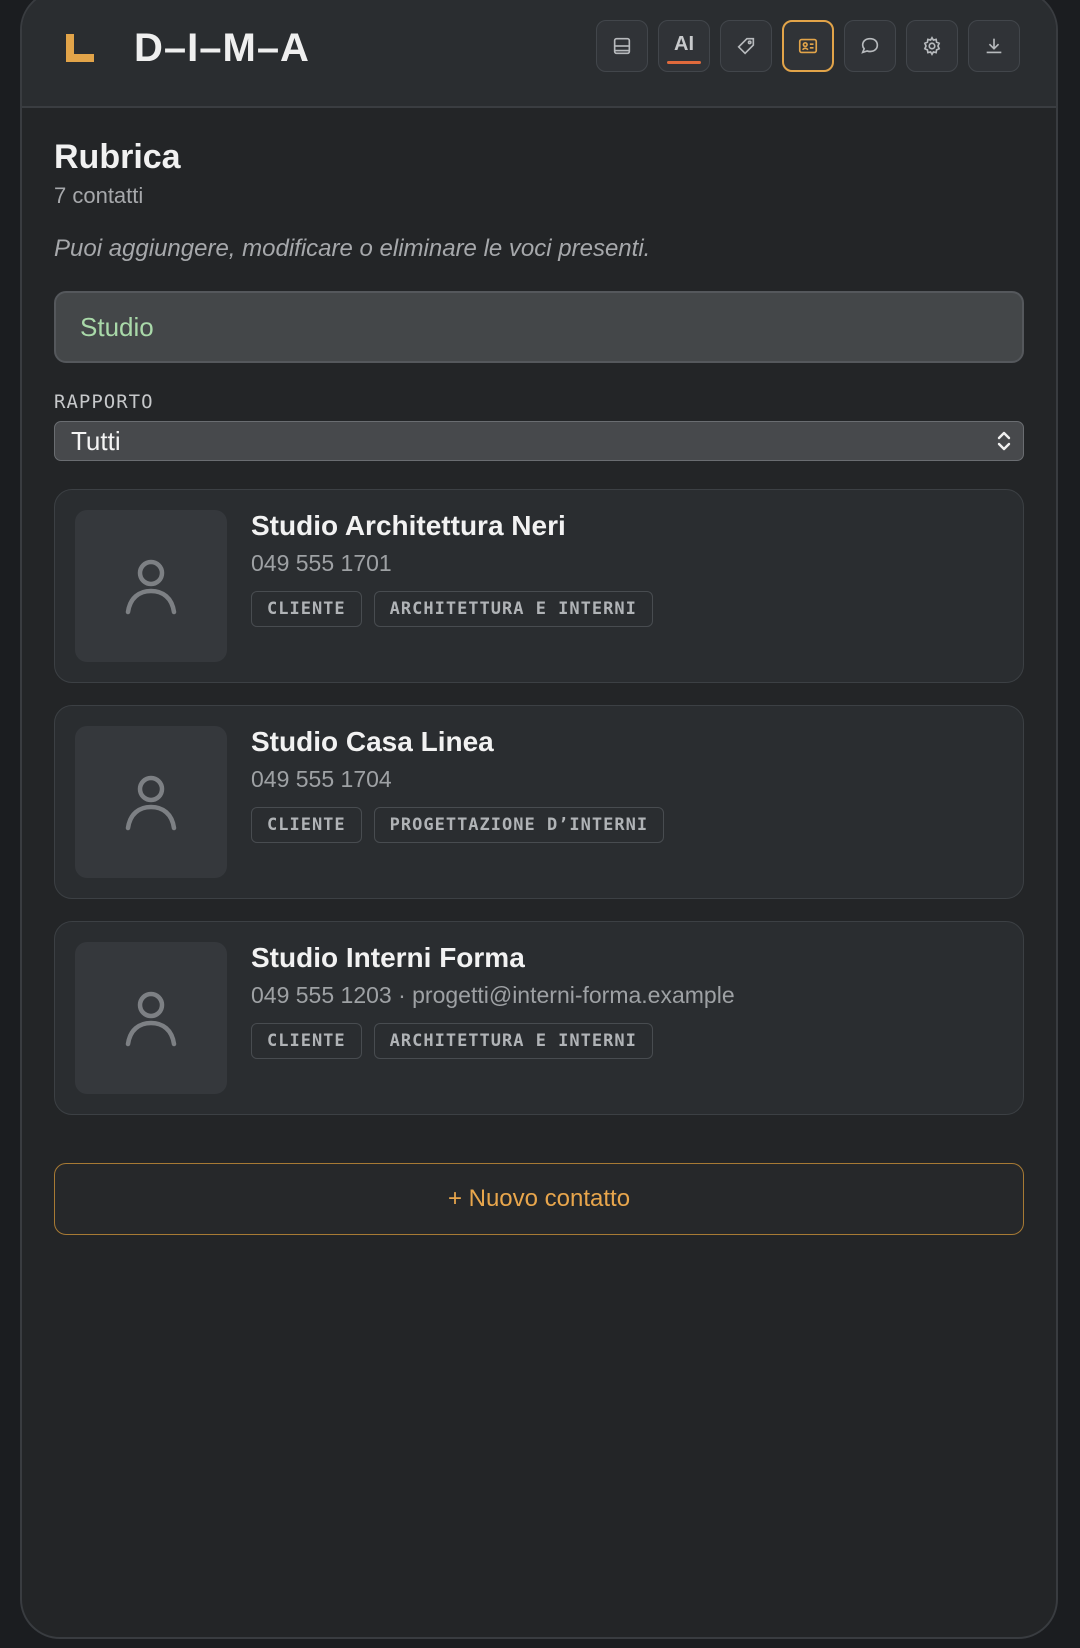 The image size is (1080, 1648). What do you see at coordinates (684, 62) in the screenshot?
I see `ai-underline` at bounding box center [684, 62].